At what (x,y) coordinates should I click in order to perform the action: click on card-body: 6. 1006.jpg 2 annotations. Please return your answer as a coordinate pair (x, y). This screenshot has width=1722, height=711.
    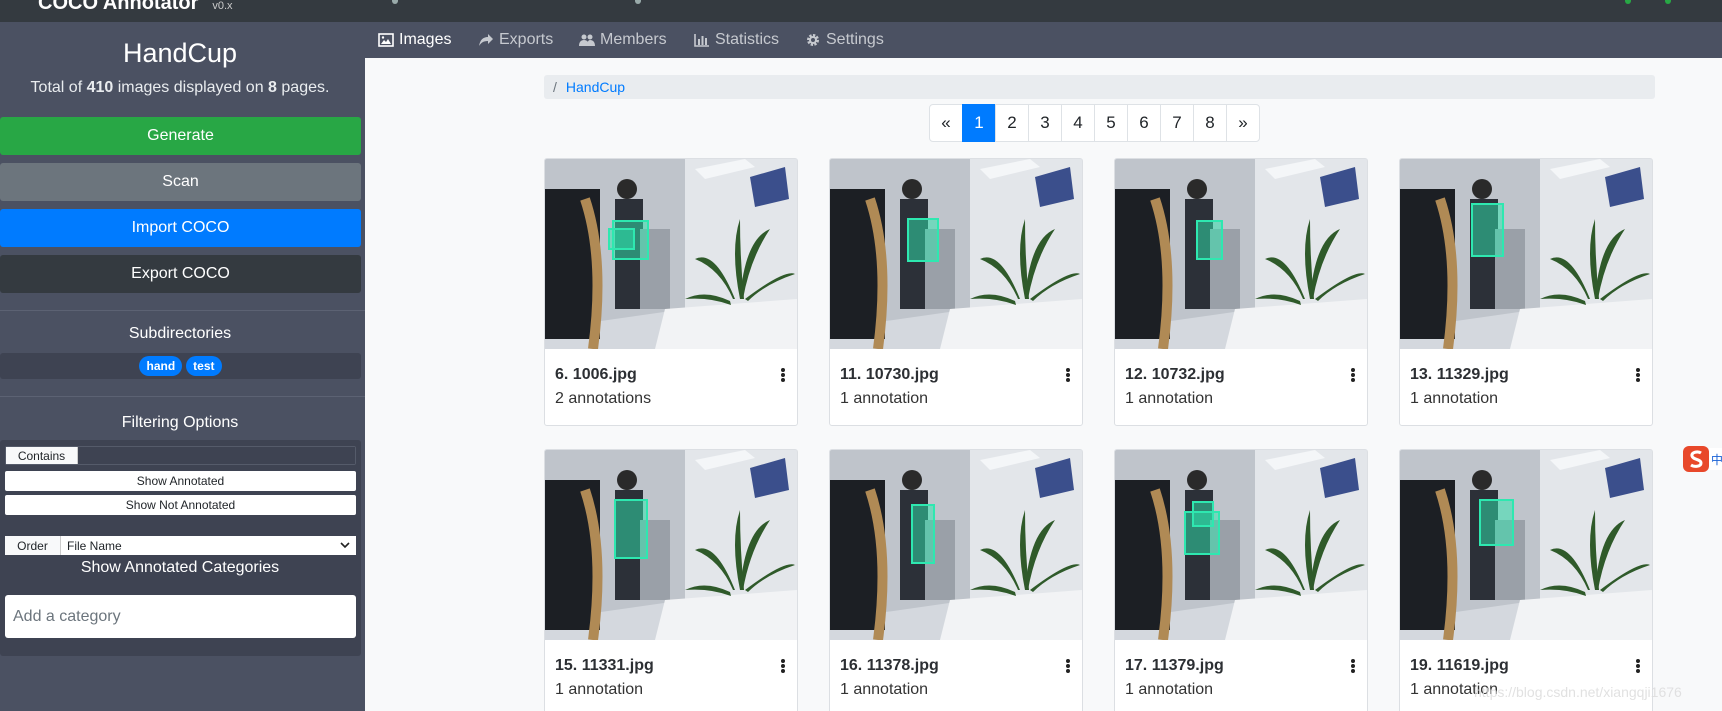
    Looking at the image, I should click on (671, 387).